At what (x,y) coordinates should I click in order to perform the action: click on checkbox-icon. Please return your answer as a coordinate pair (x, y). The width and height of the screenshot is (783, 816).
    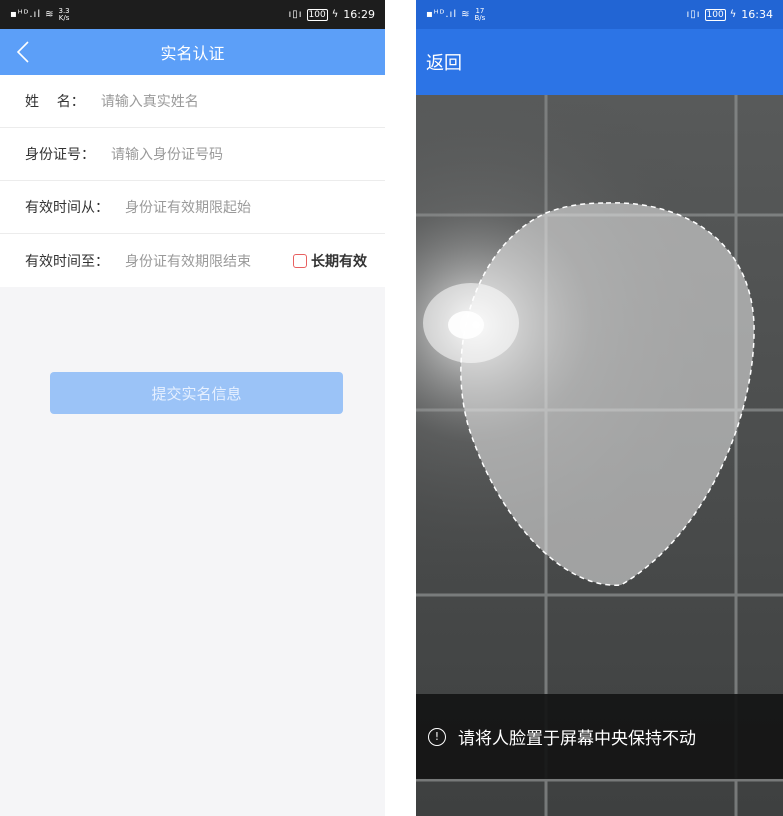
    Looking at the image, I should click on (300, 260).